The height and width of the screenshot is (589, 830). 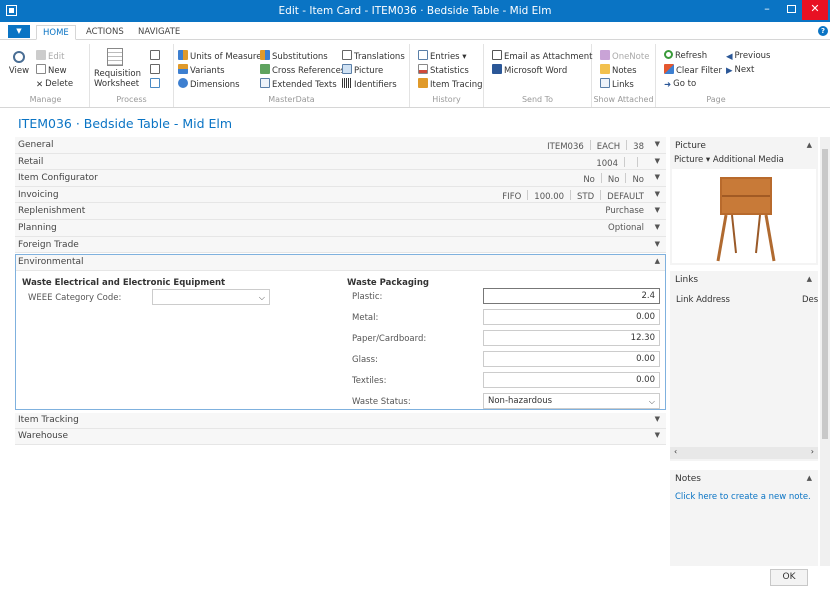 I want to click on file-menu-button: ▼, so click(x=19, y=31).